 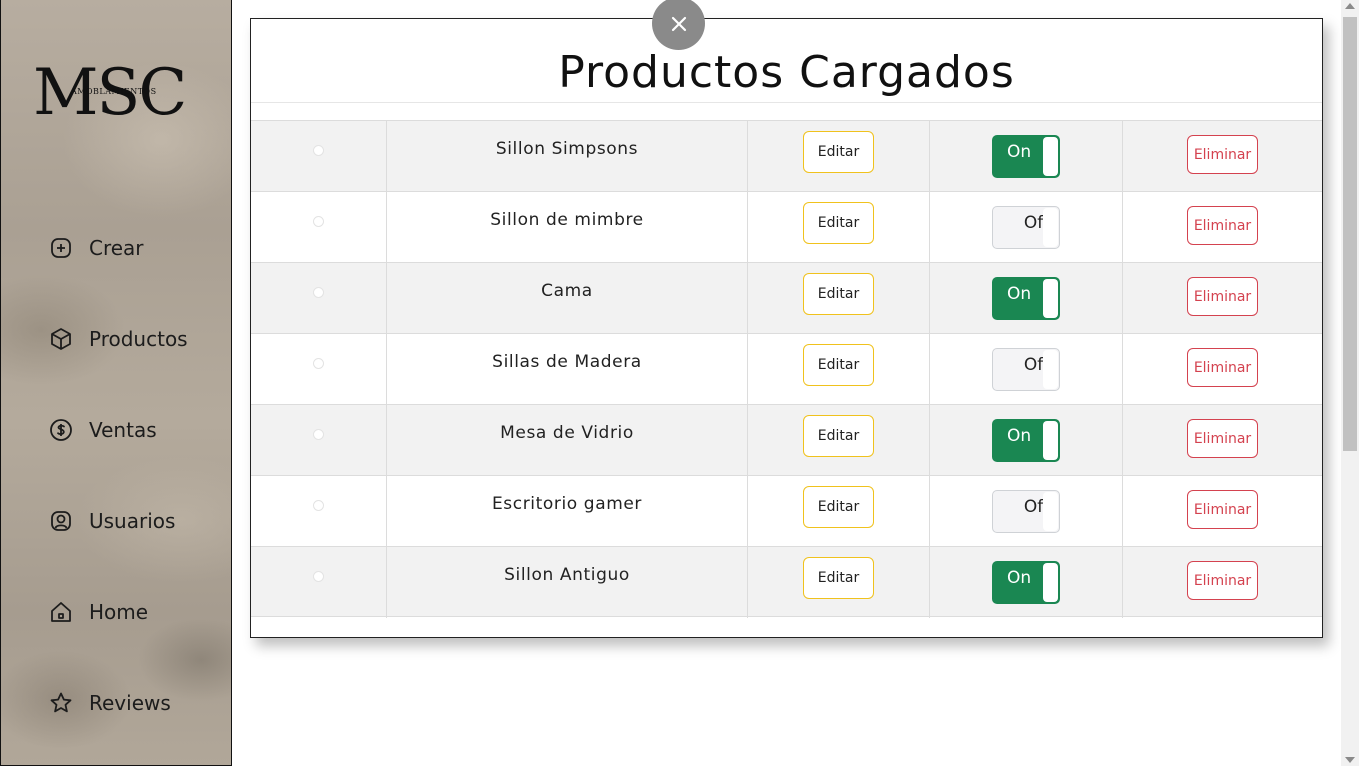 I want to click on sidebar-item-label: Usuarios, so click(x=132, y=521).